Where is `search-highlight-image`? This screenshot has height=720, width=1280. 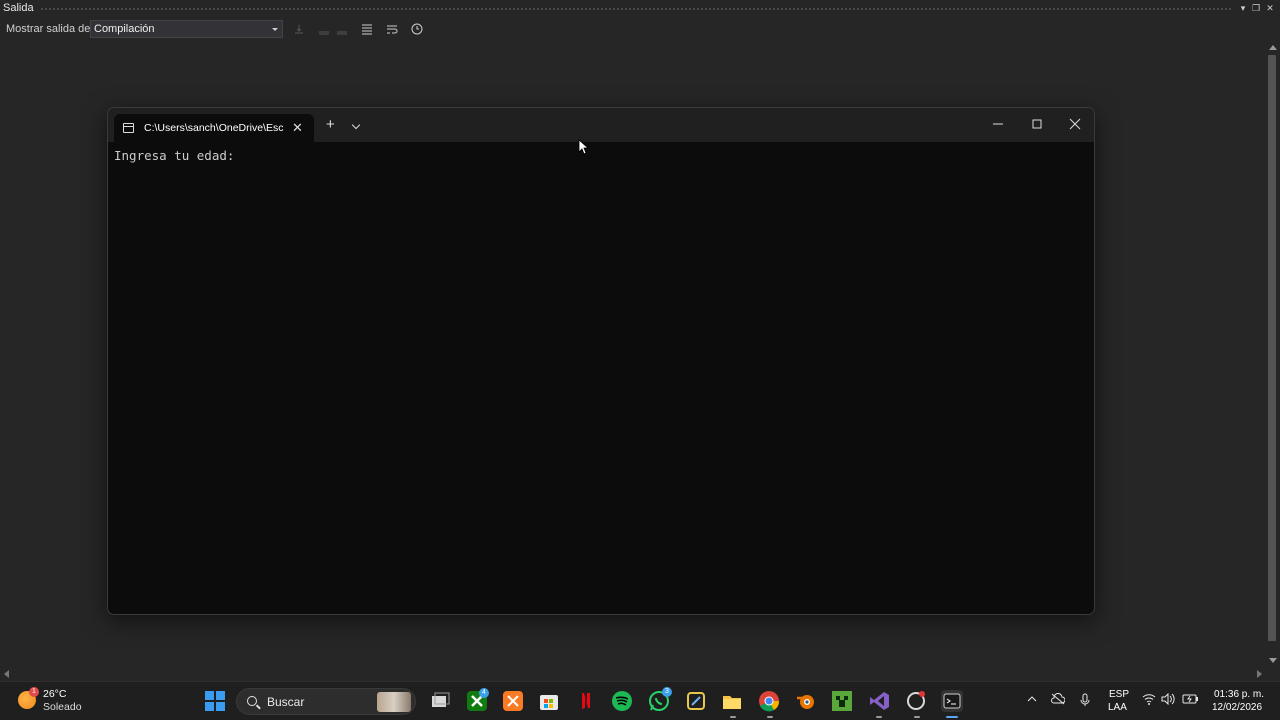 search-highlight-image is located at coordinates (394, 702).